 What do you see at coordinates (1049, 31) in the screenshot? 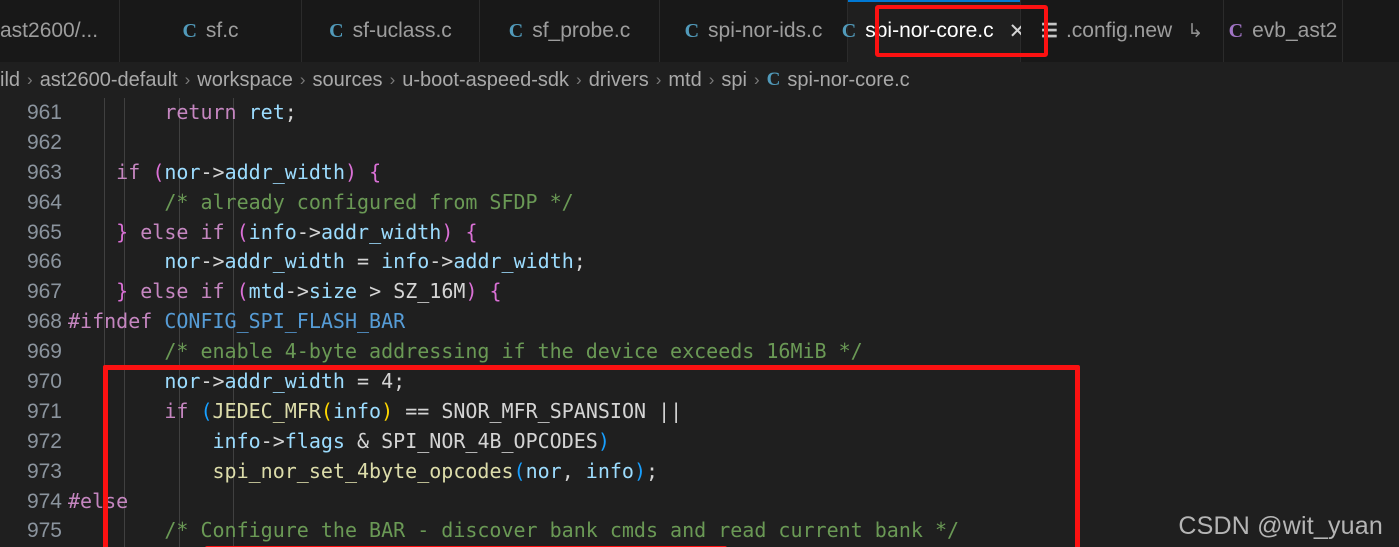
I see `text-file-icon: ☰` at bounding box center [1049, 31].